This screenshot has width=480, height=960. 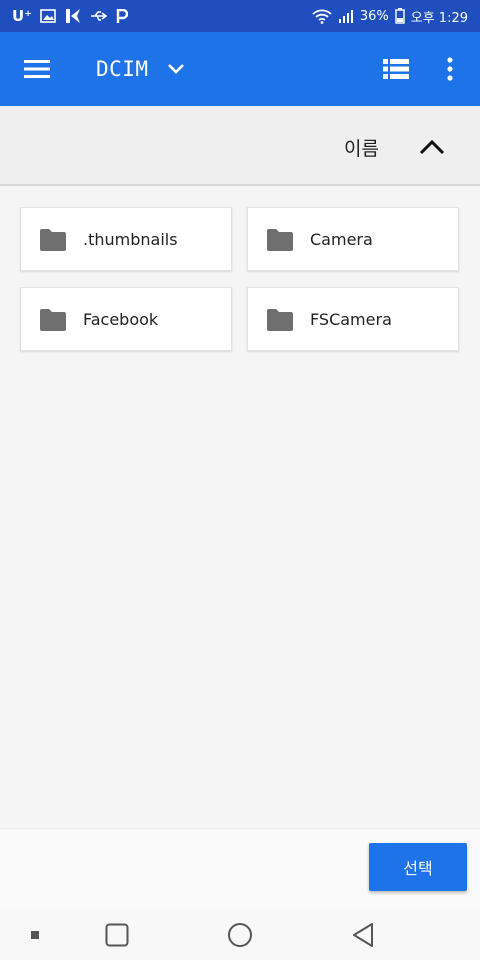 I want to click on hamburger-menu-icon, so click(x=37, y=69).